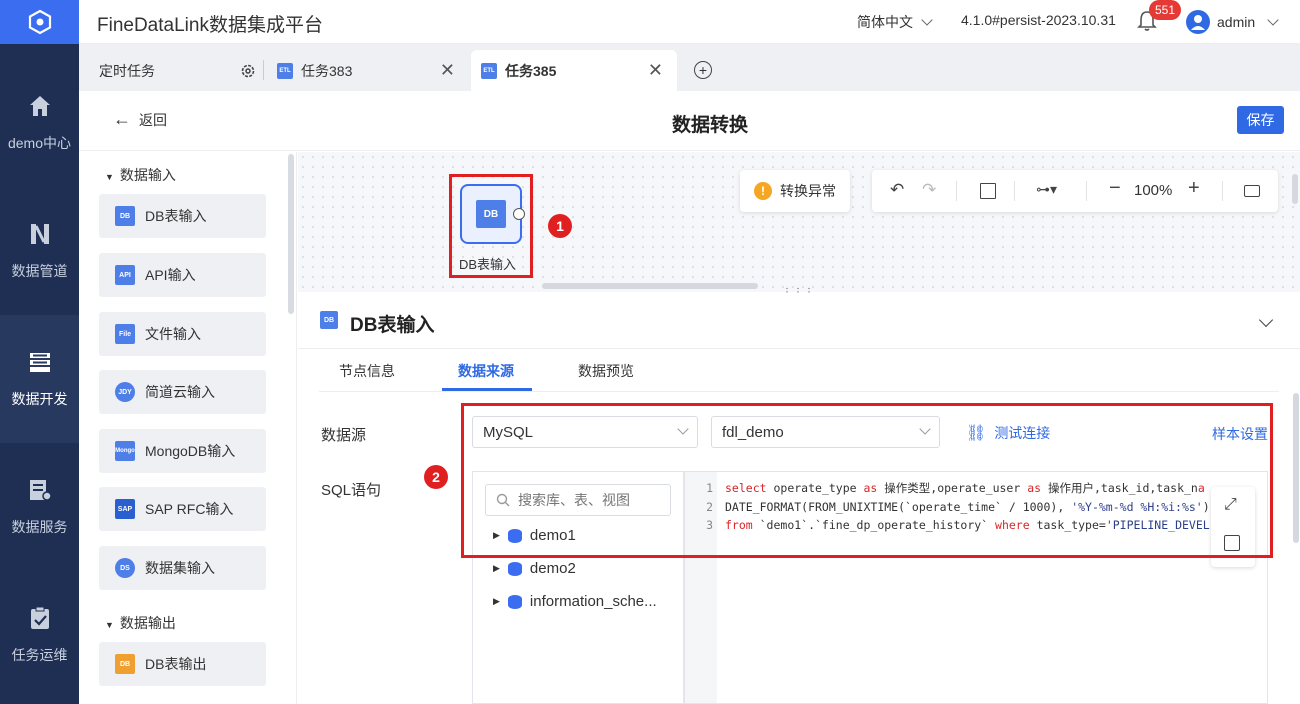 This screenshot has width=1300, height=704. I want to click on logo, so click(39, 22).